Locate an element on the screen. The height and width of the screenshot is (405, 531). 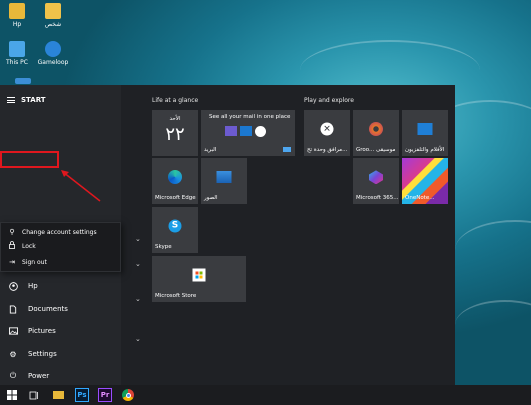
desktop-icon-label: Gameloop is located at coordinates (53, 62).